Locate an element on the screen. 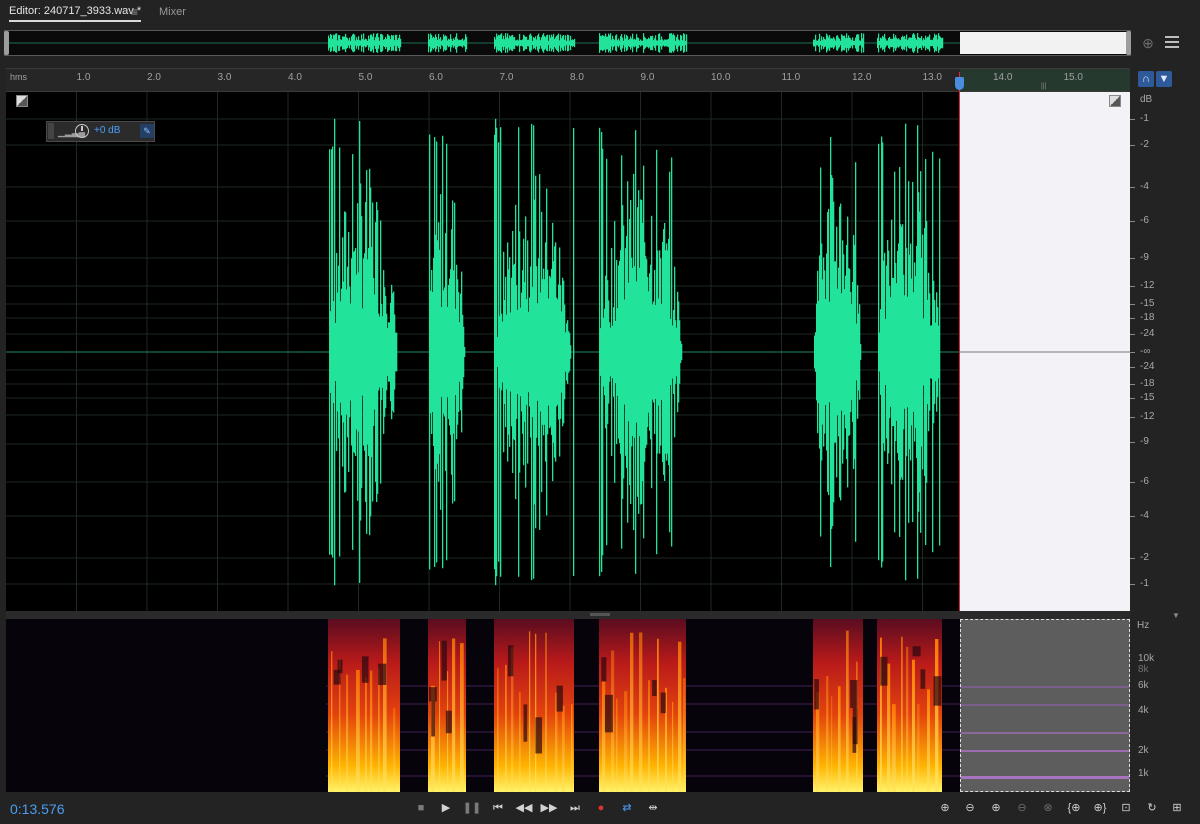 This screenshot has height=824, width=1200. play-button: ▶ is located at coordinates (446, 808).